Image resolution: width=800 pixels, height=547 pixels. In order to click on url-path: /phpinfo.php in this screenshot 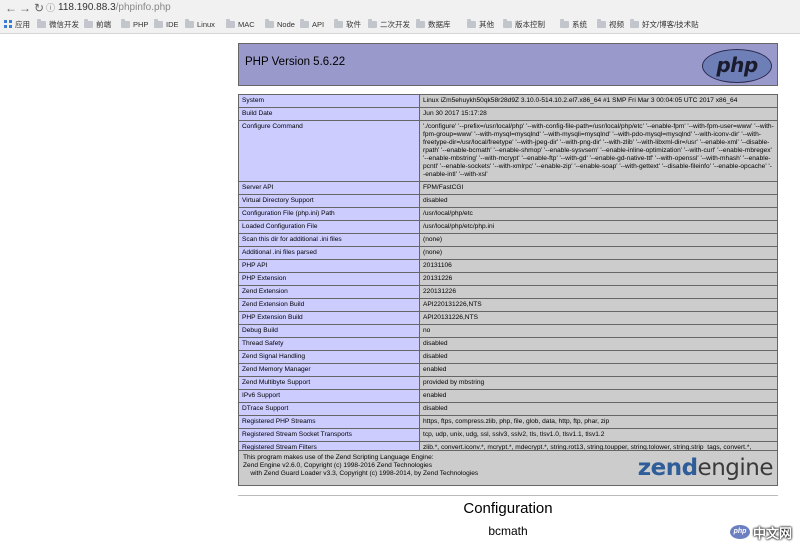, I will do `click(143, 7)`.